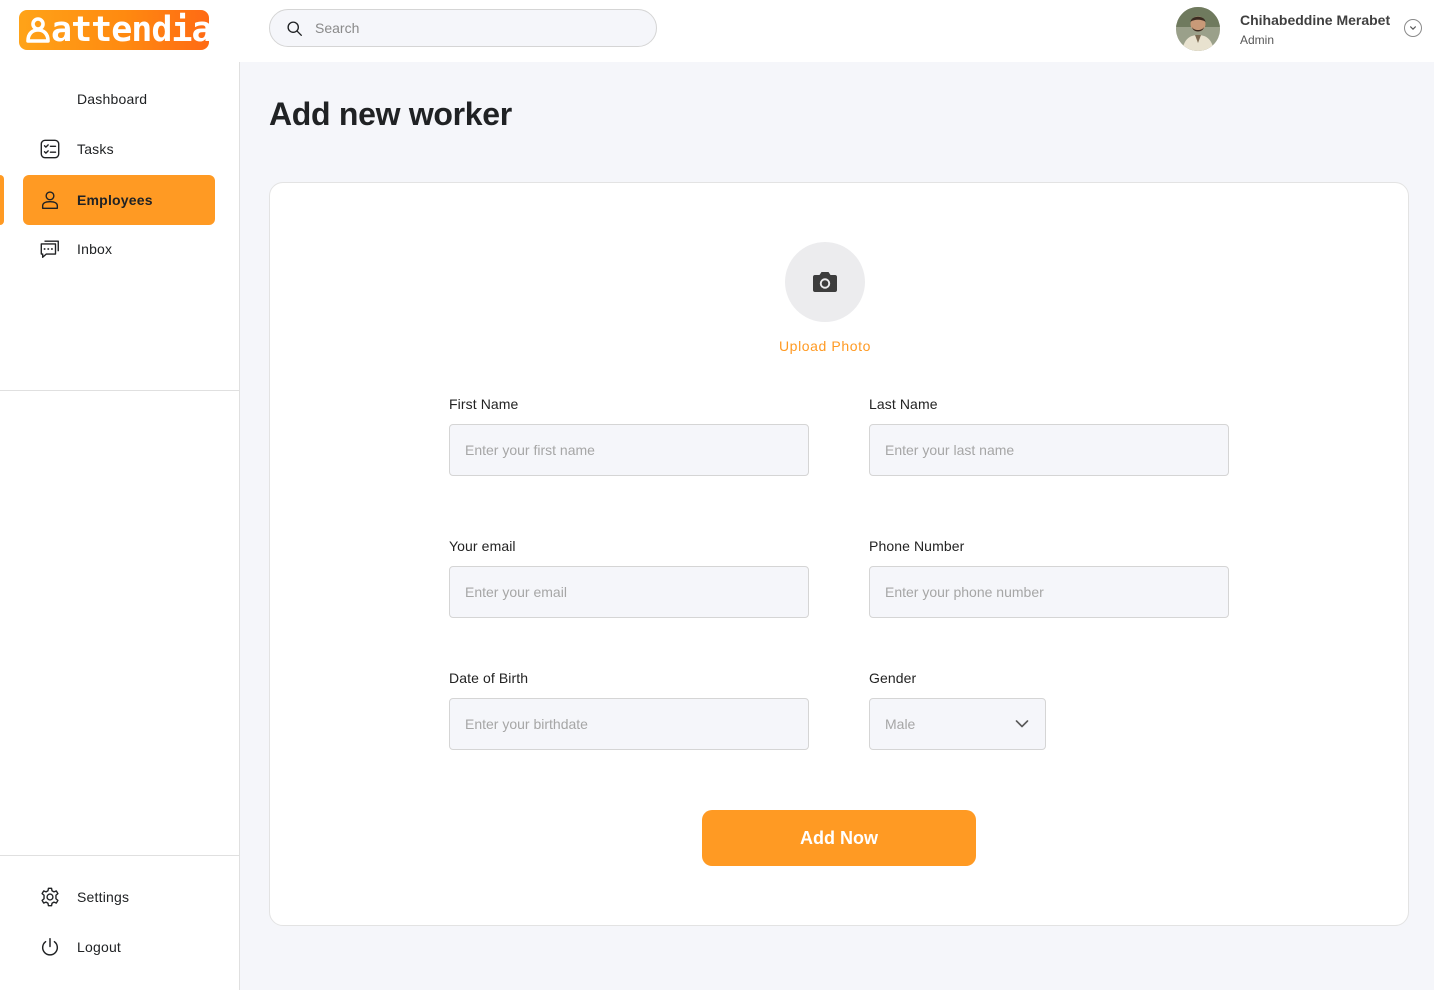 This screenshot has height=990, width=1434. I want to click on photo-upload-button, so click(825, 282).